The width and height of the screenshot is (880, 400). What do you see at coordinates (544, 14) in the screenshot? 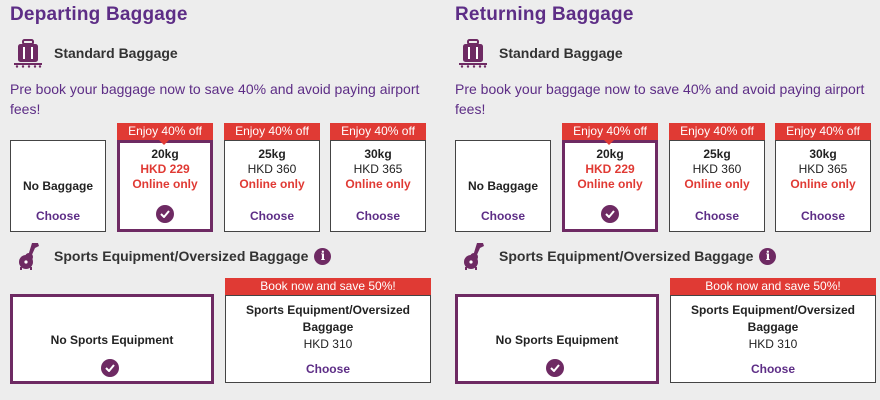
I see `section-title: Returning Baggage` at bounding box center [544, 14].